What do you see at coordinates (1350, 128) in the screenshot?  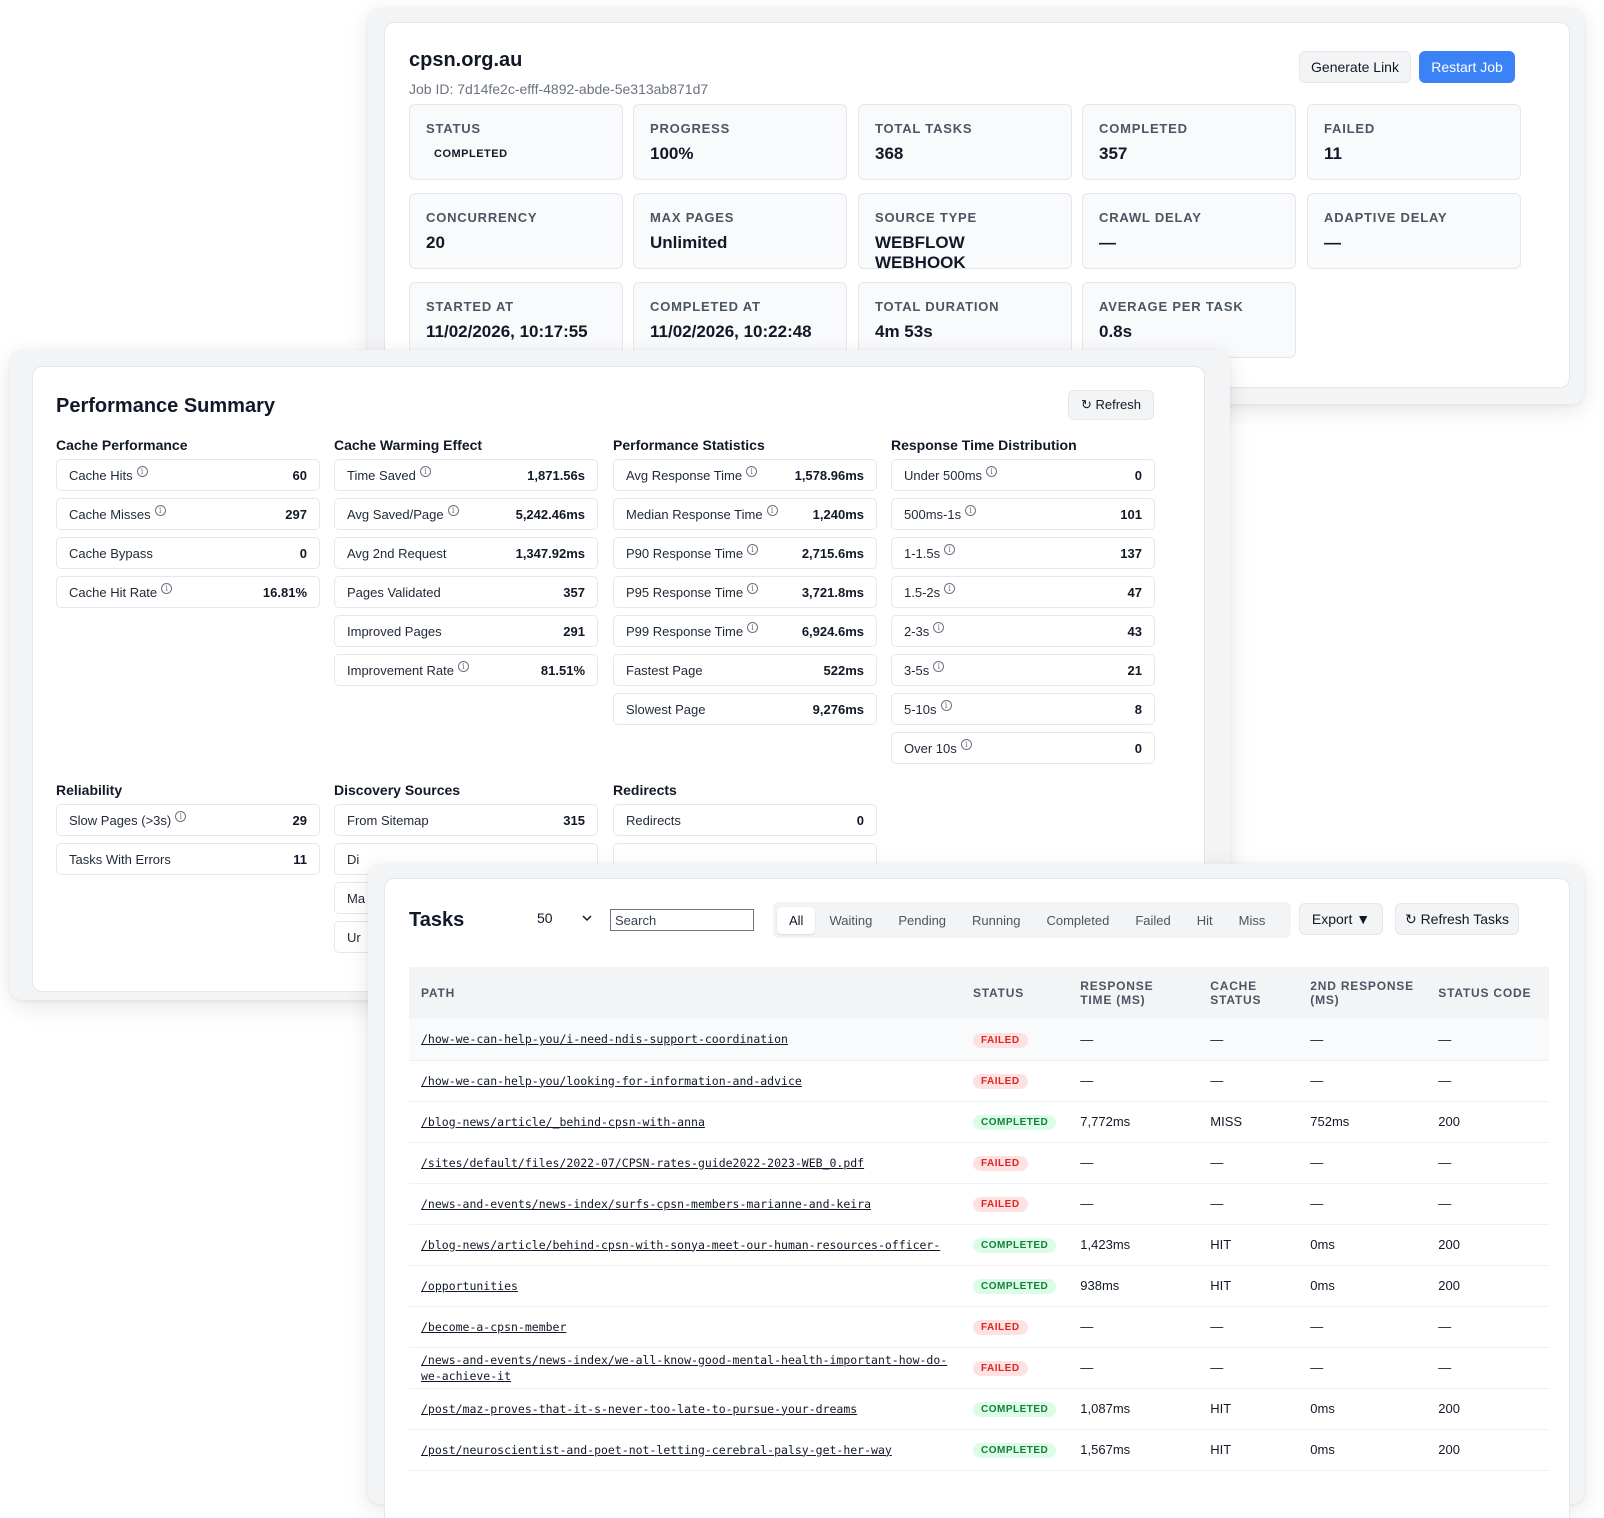 I see `stat-label: Failed` at bounding box center [1350, 128].